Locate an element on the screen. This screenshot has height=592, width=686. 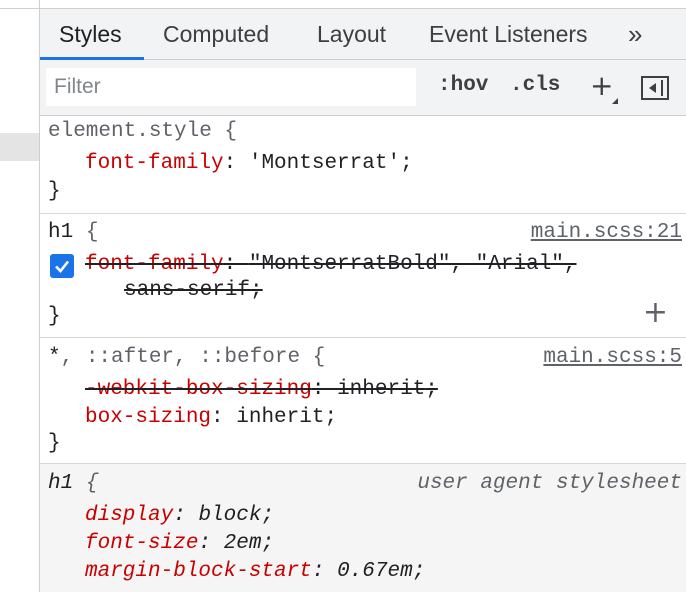
menu-corner-icon is located at coordinates (615, 101).